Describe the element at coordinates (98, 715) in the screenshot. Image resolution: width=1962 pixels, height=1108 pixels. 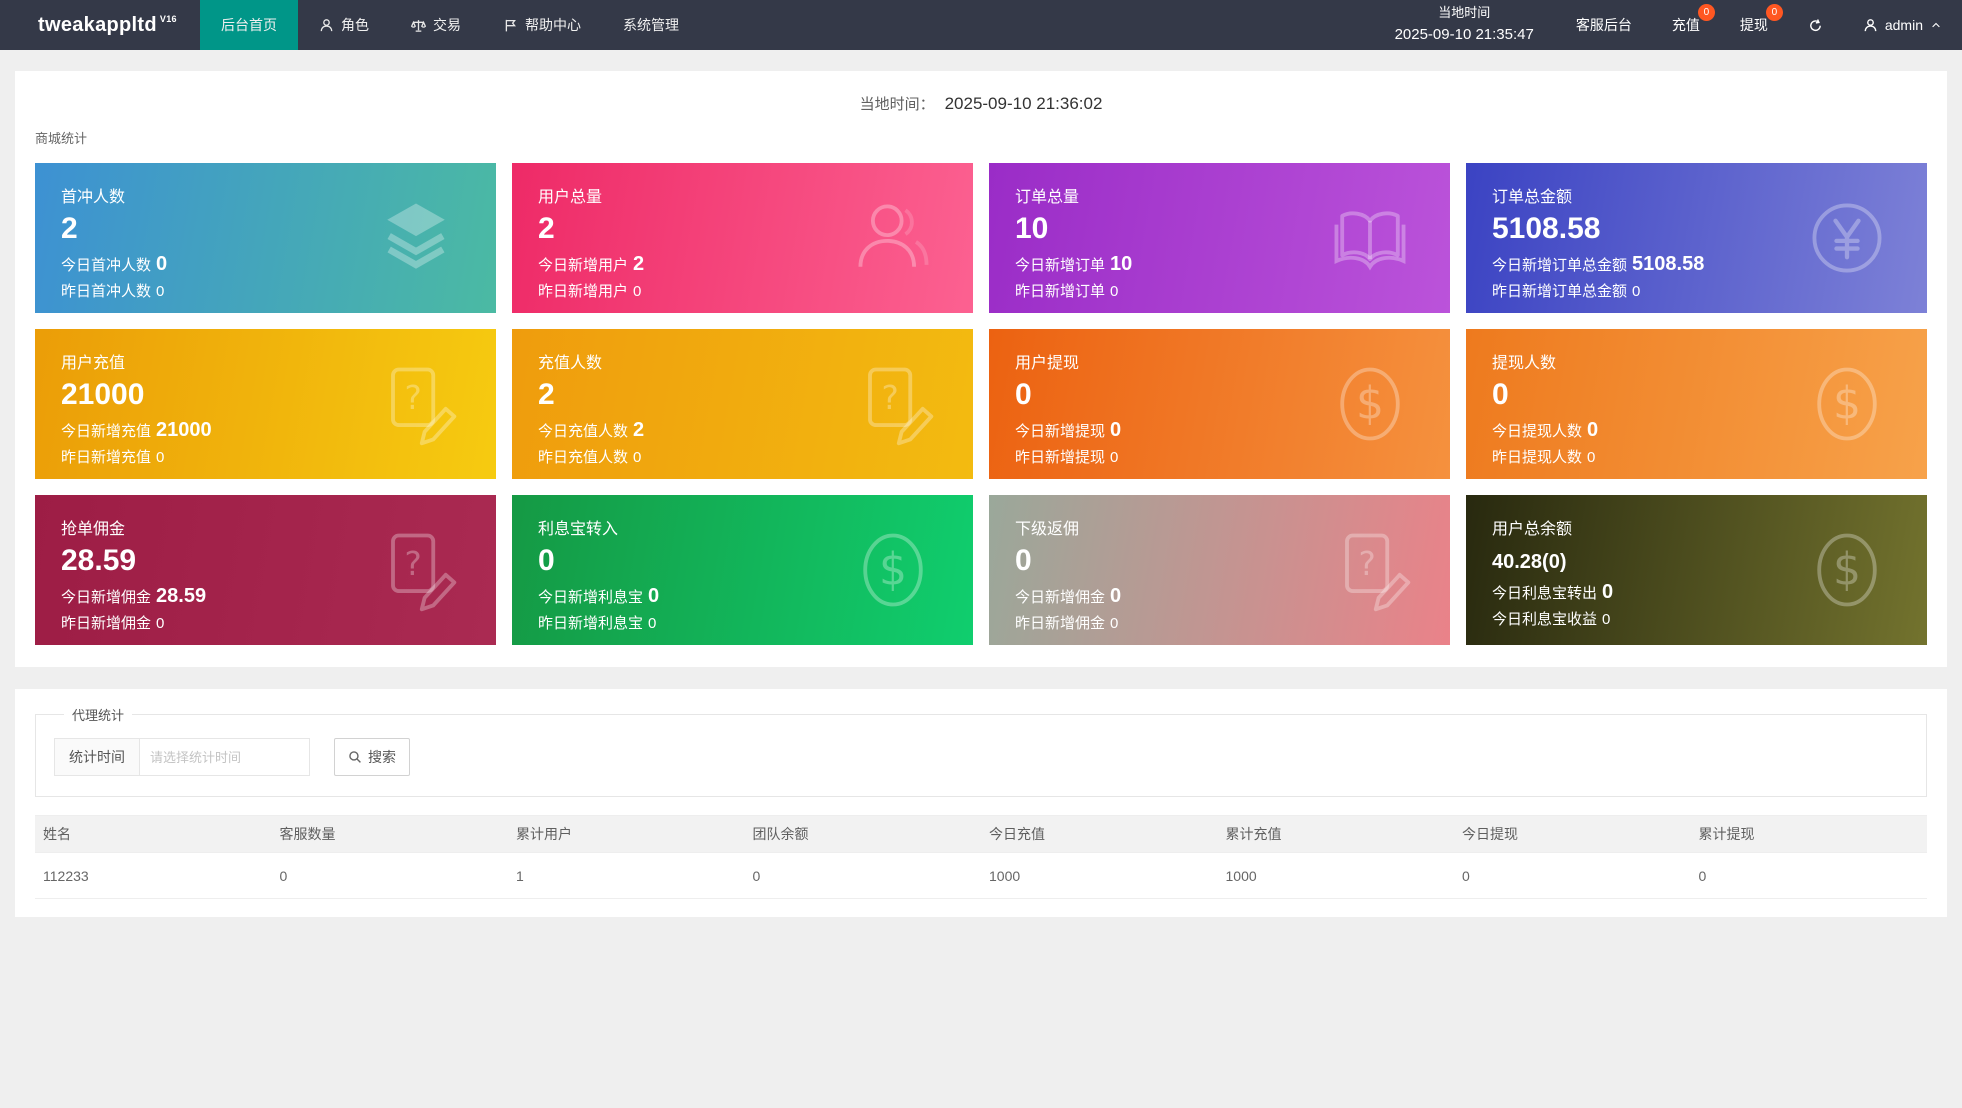
I see `agent-stats-legend: 代理统计` at that location.